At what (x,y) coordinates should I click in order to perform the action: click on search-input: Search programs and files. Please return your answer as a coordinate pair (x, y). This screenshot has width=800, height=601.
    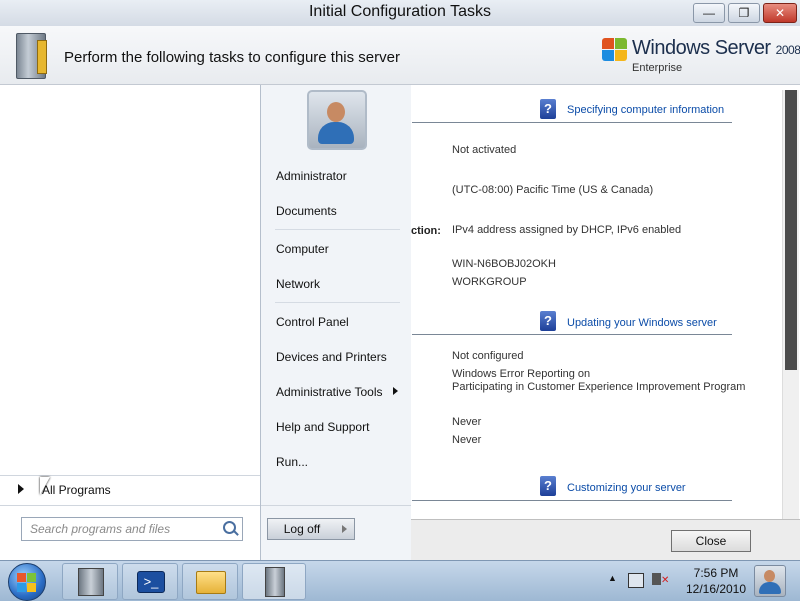
    Looking at the image, I should click on (132, 529).